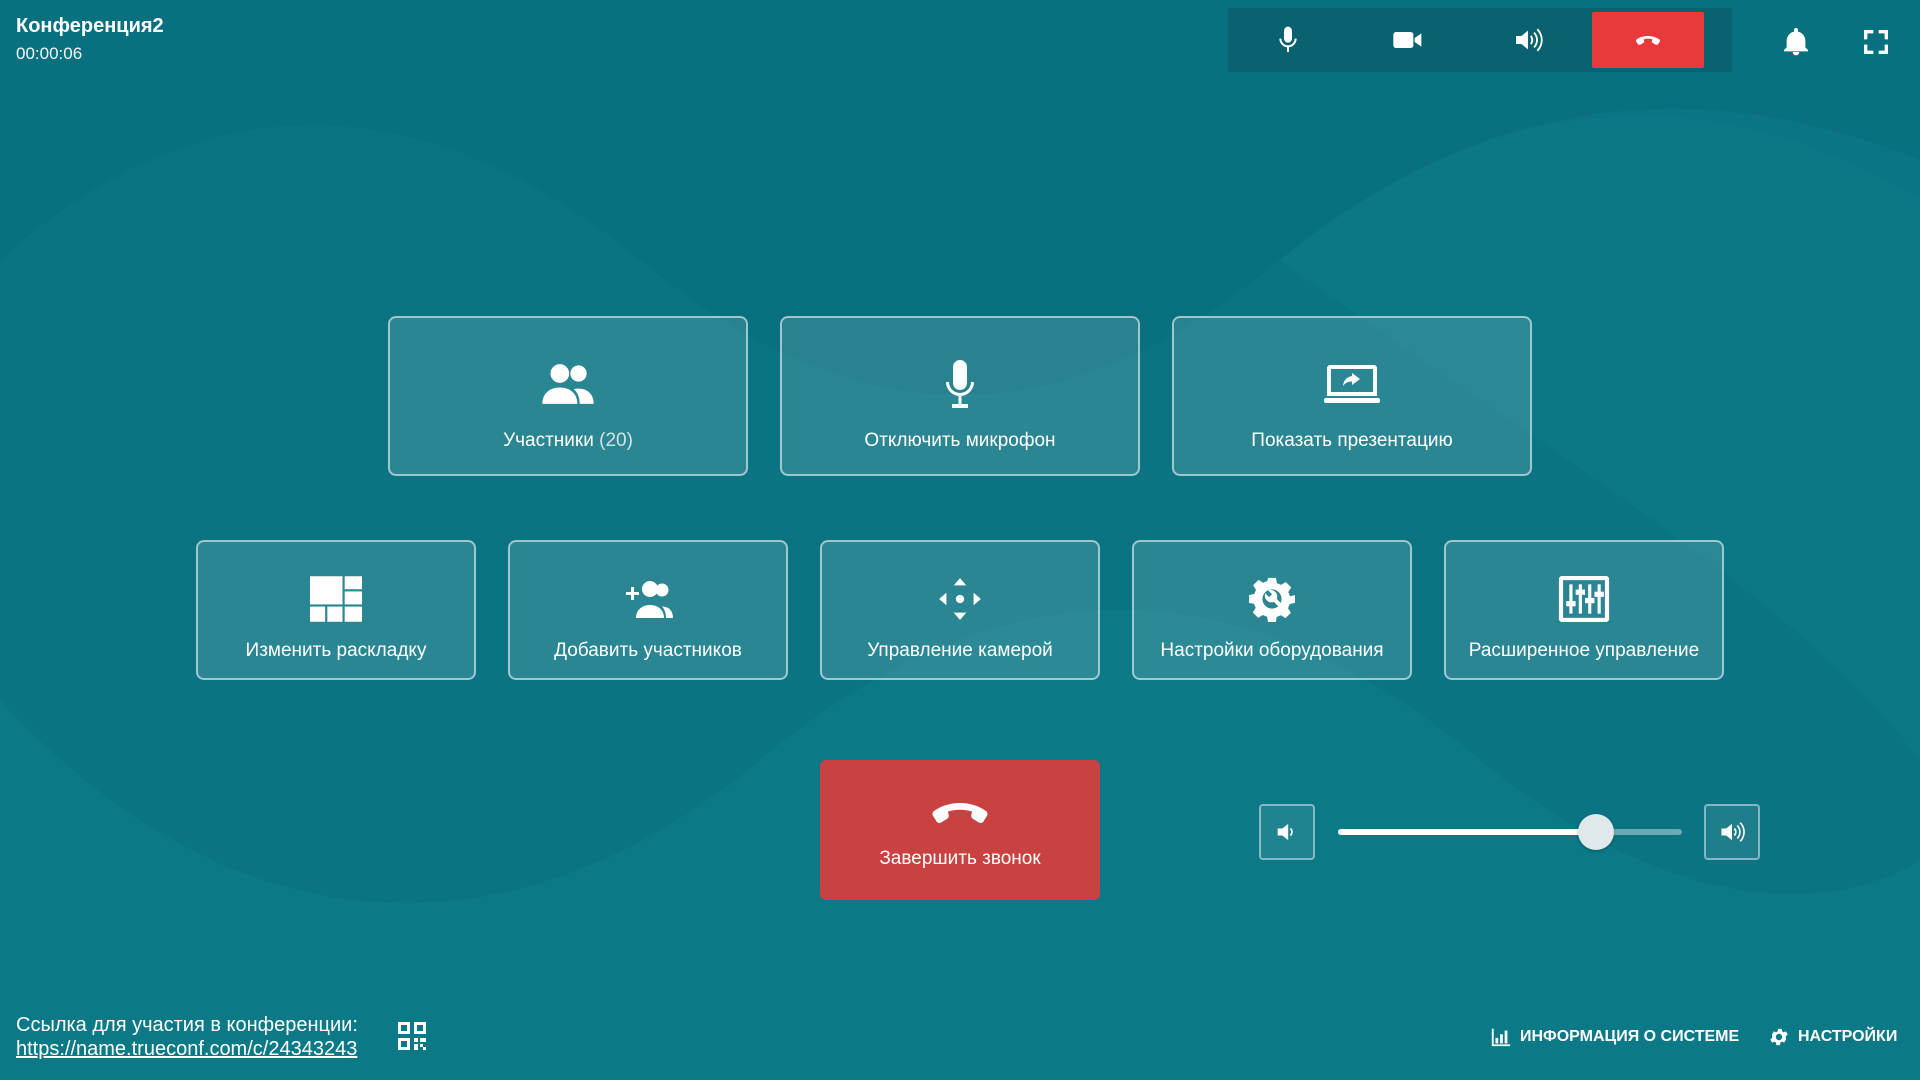  I want to click on topbar-mic-button, so click(1288, 40).